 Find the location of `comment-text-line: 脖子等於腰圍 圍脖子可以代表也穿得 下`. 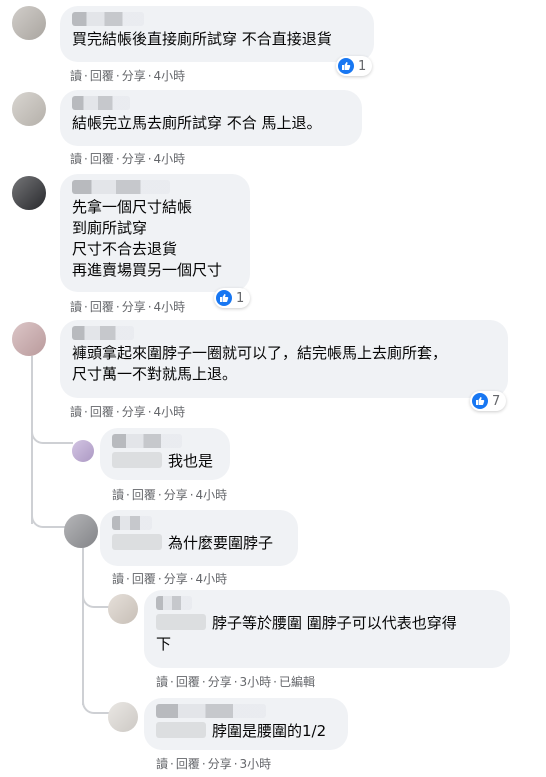

comment-text-line: 脖子等於腰圍 圍脖子可以代表也穿得 下 is located at coordinates (327, 634).